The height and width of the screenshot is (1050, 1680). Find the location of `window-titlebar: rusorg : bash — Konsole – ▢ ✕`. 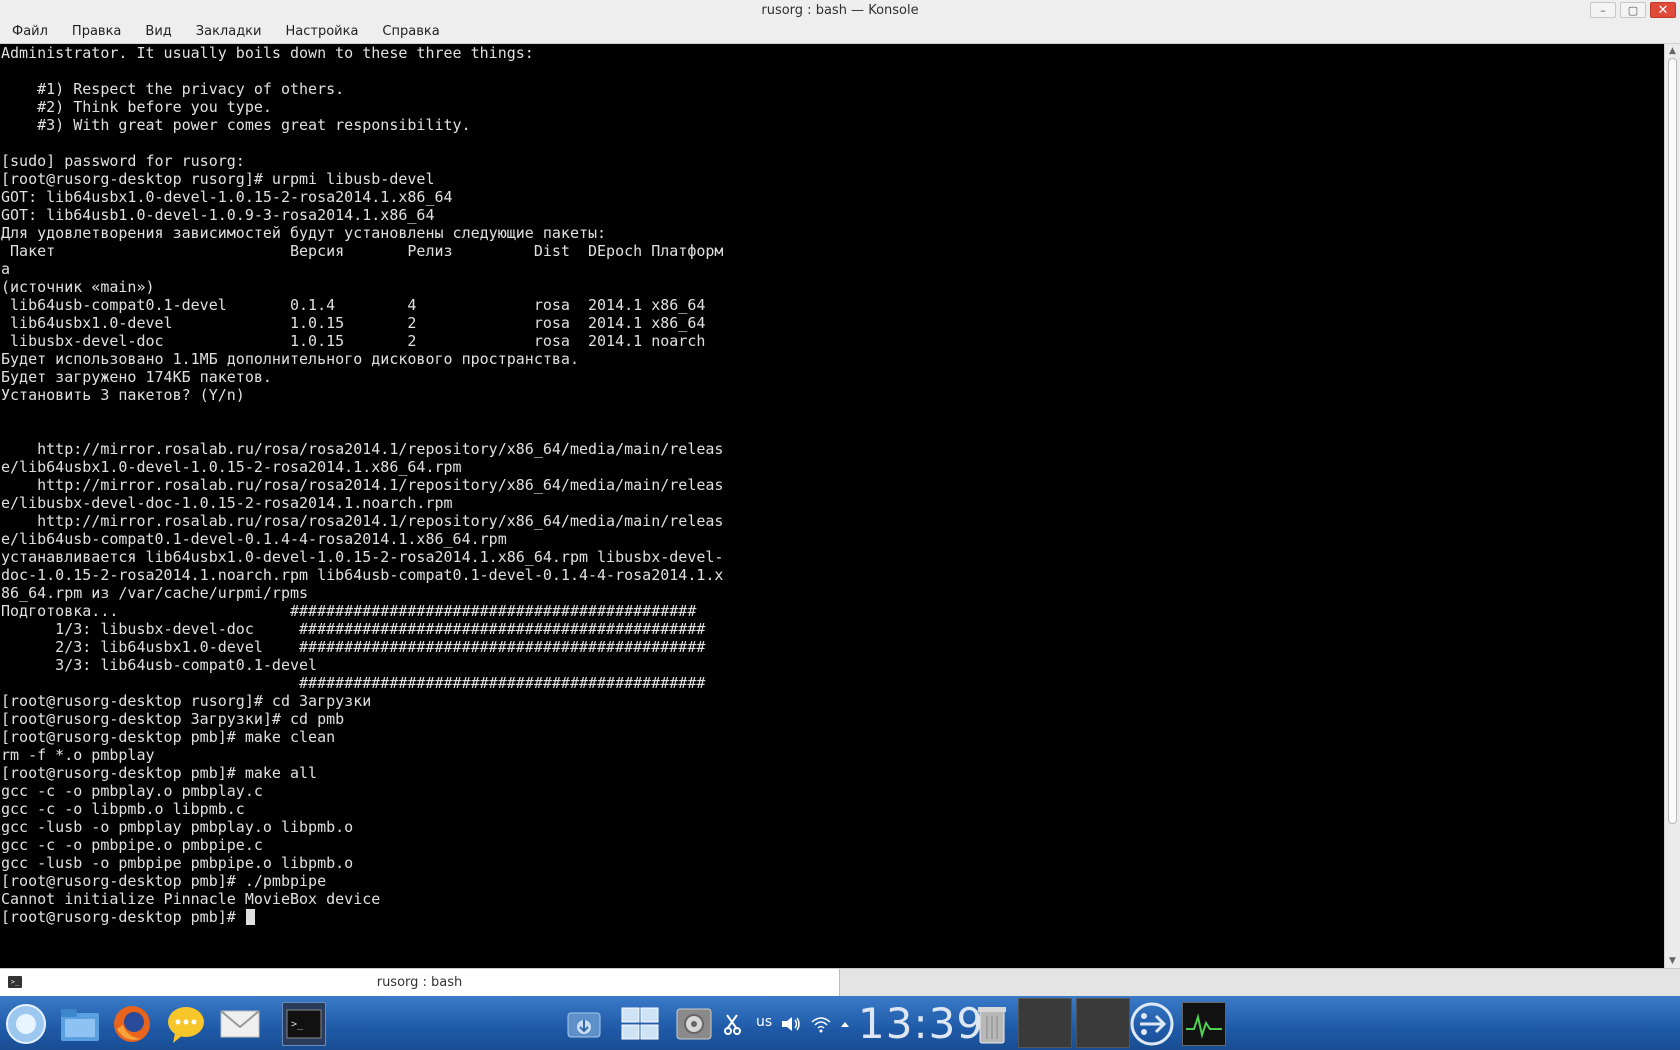

window-titlebar: rusorg : bash — Konsole – ▢ ✕ is located at coordinates (840, 10).